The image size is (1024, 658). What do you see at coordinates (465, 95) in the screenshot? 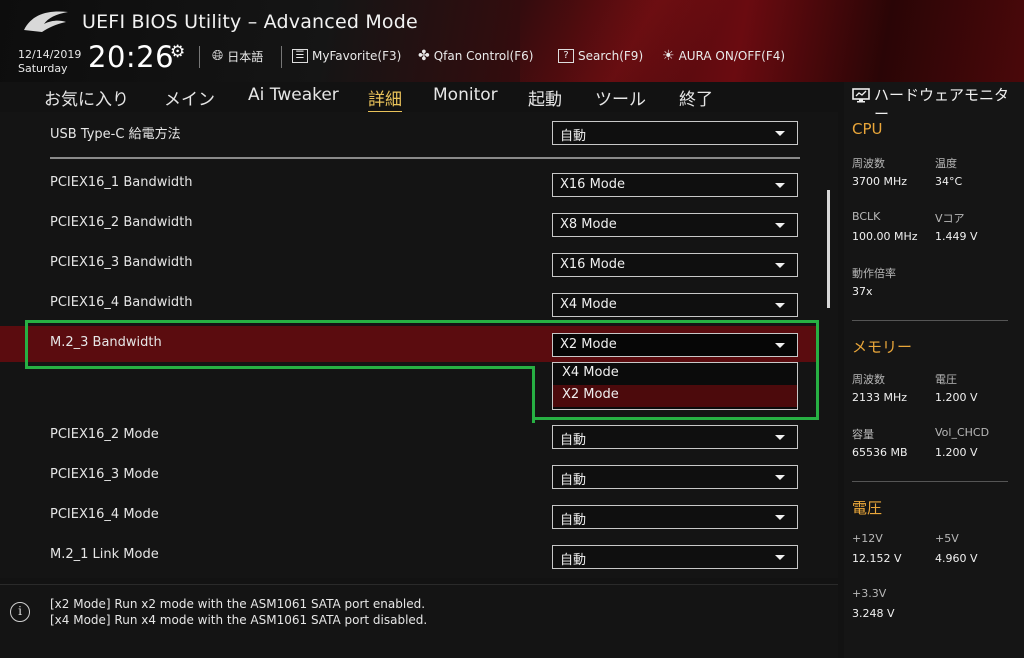
I see `tab-monitor: Monitor` at bounding box center [465, 95].